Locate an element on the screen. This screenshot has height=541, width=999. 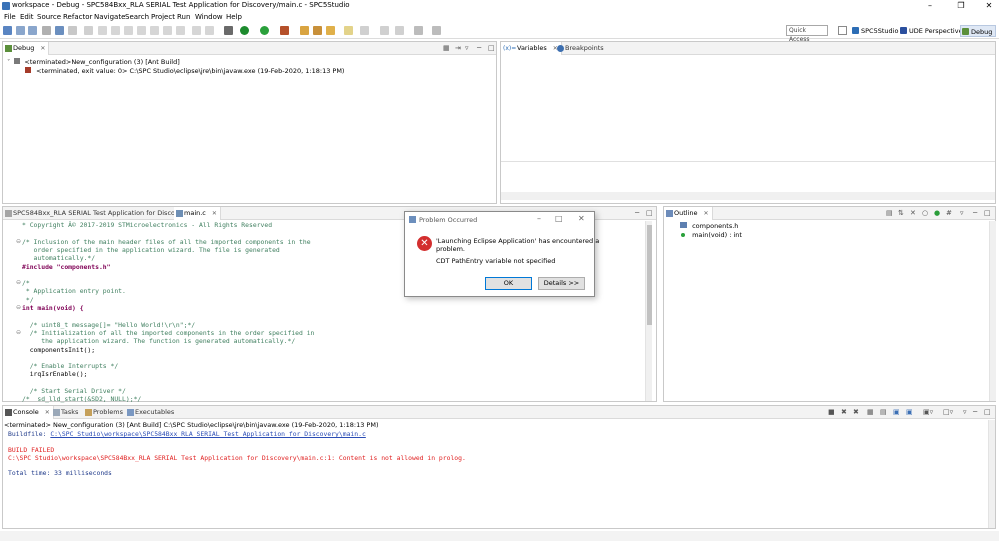
code-line: */ is located at coordinates (28, 300).